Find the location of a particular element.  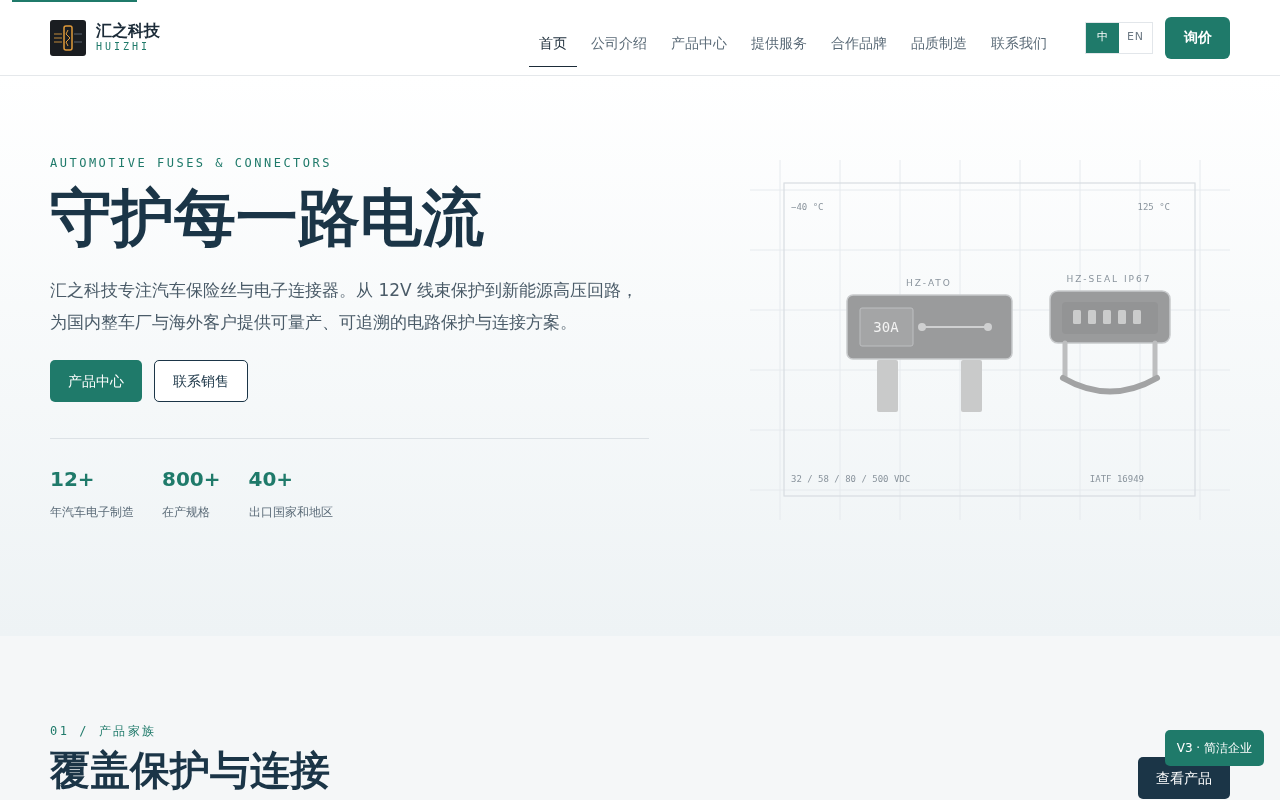

nav-link: 品质制造 is located at coordinates (939, 43).